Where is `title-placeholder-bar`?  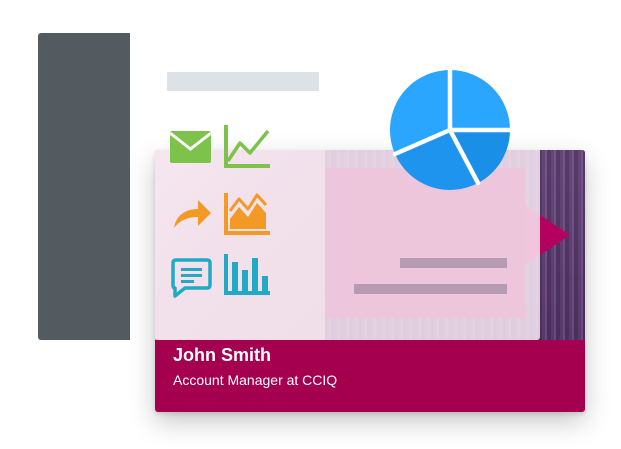 title-placeholder-bar is located at coordinates (243, 81).